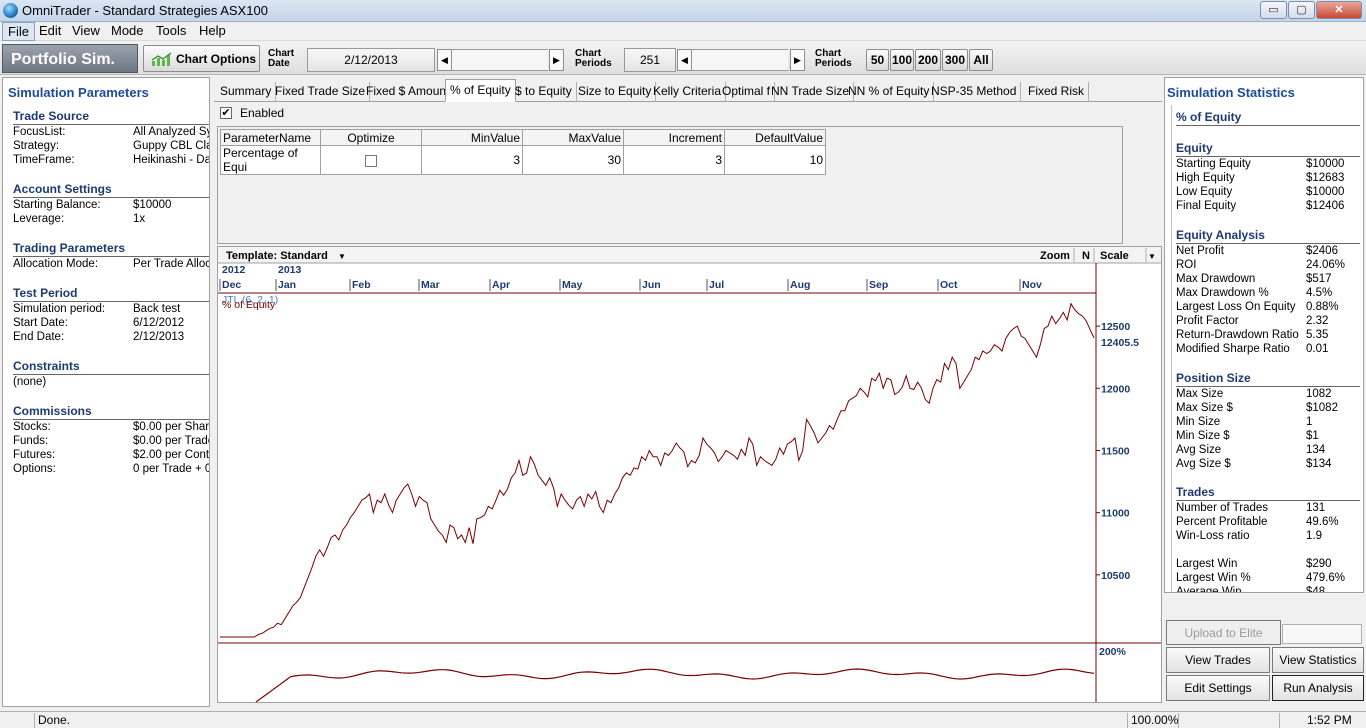 This screenshot has width=1366, height=728. Describe the element at coordinates (1086, 256) in the screenshot. I see `n-button: N` at that location.